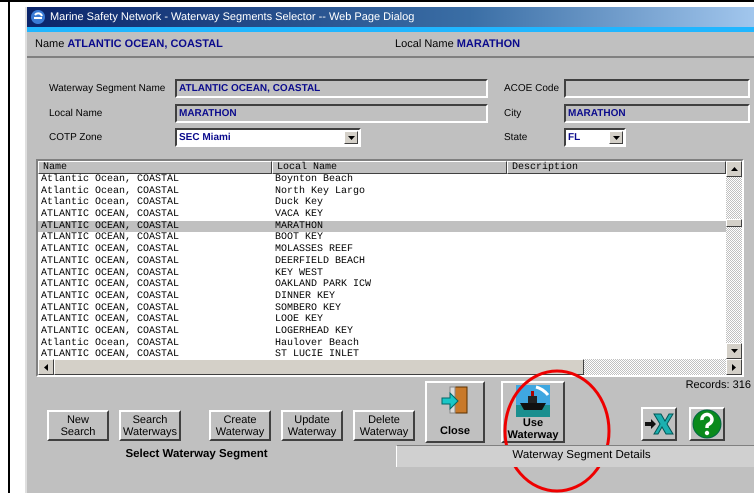 The width and height of the screenshot is (754, 493). Describe the element at coordinates (382, 203) in the screenshot. I see `table-row: Atlantic Ocean, COASTAL Duck Key` at that location.